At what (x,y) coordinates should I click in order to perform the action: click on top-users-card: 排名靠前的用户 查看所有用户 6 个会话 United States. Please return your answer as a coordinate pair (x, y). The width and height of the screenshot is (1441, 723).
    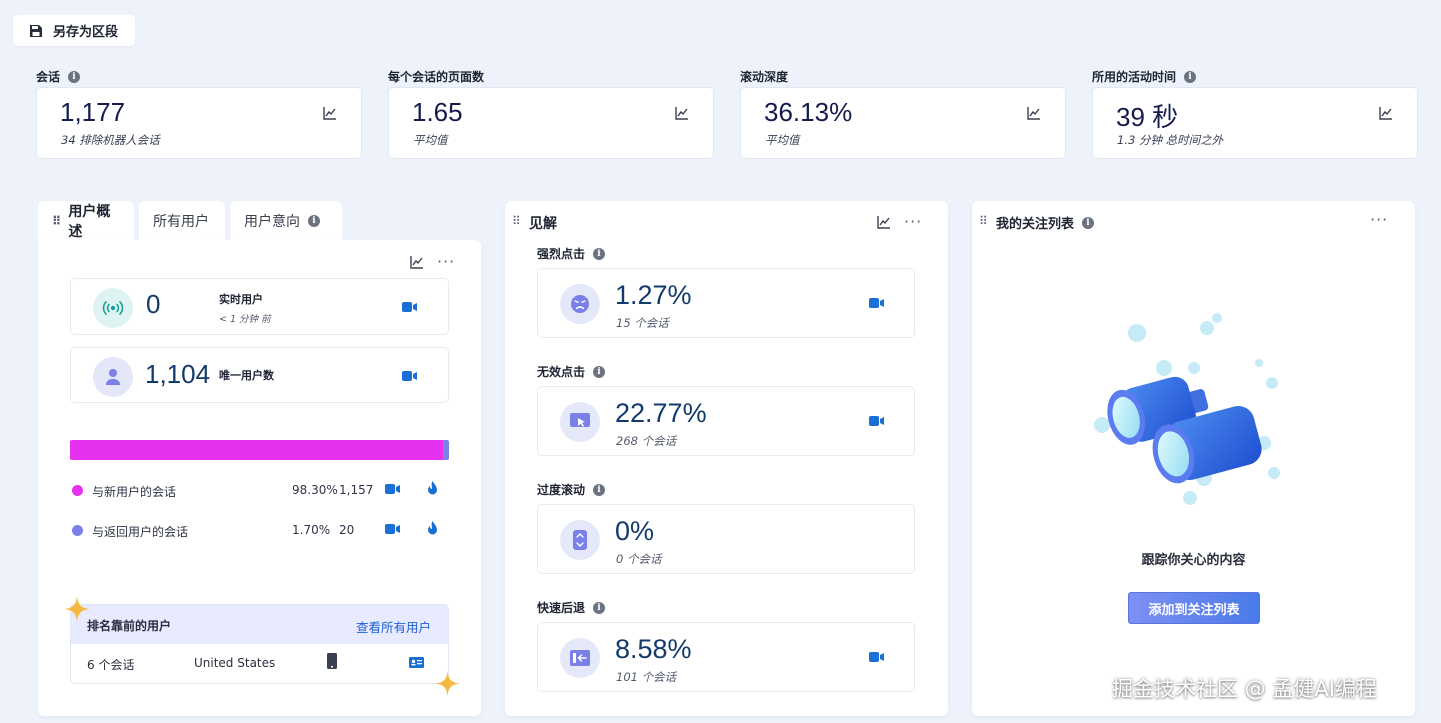
    Looking at the image, I should click on (259, 644).